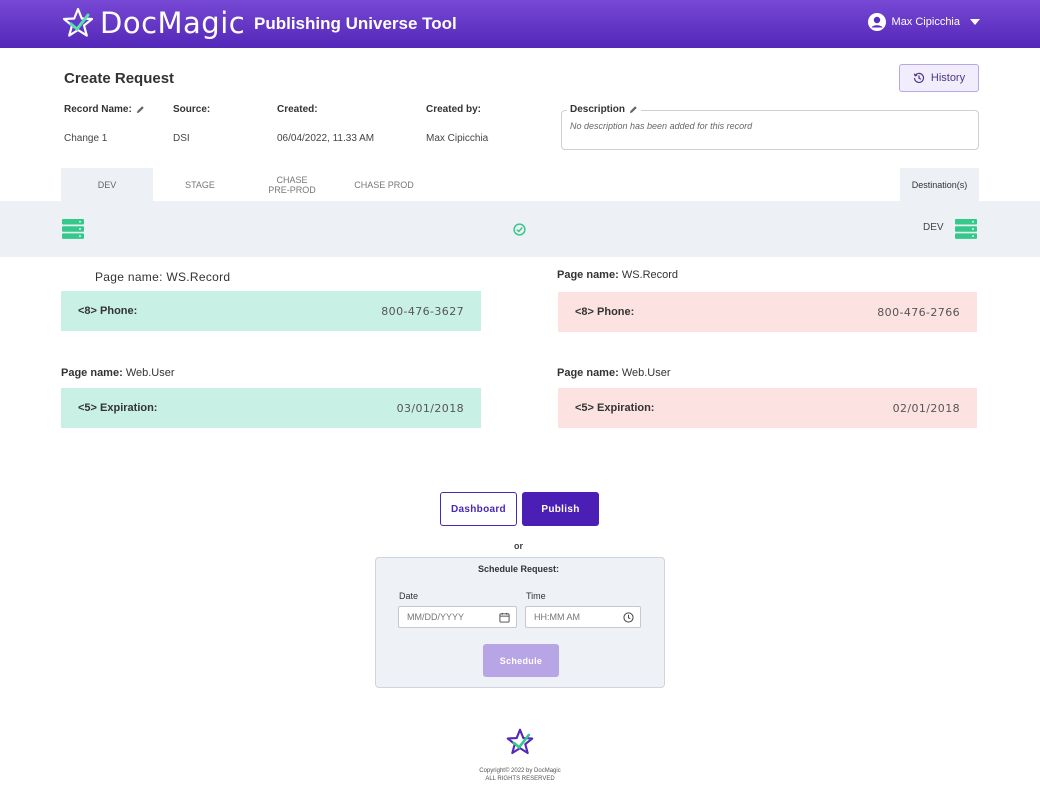 The height and width of the screenshot is (800, 1040). Describe the element at coordinates (519, 569) in the screenshot. I see `schedule-title: Schedule Request:` at that location.